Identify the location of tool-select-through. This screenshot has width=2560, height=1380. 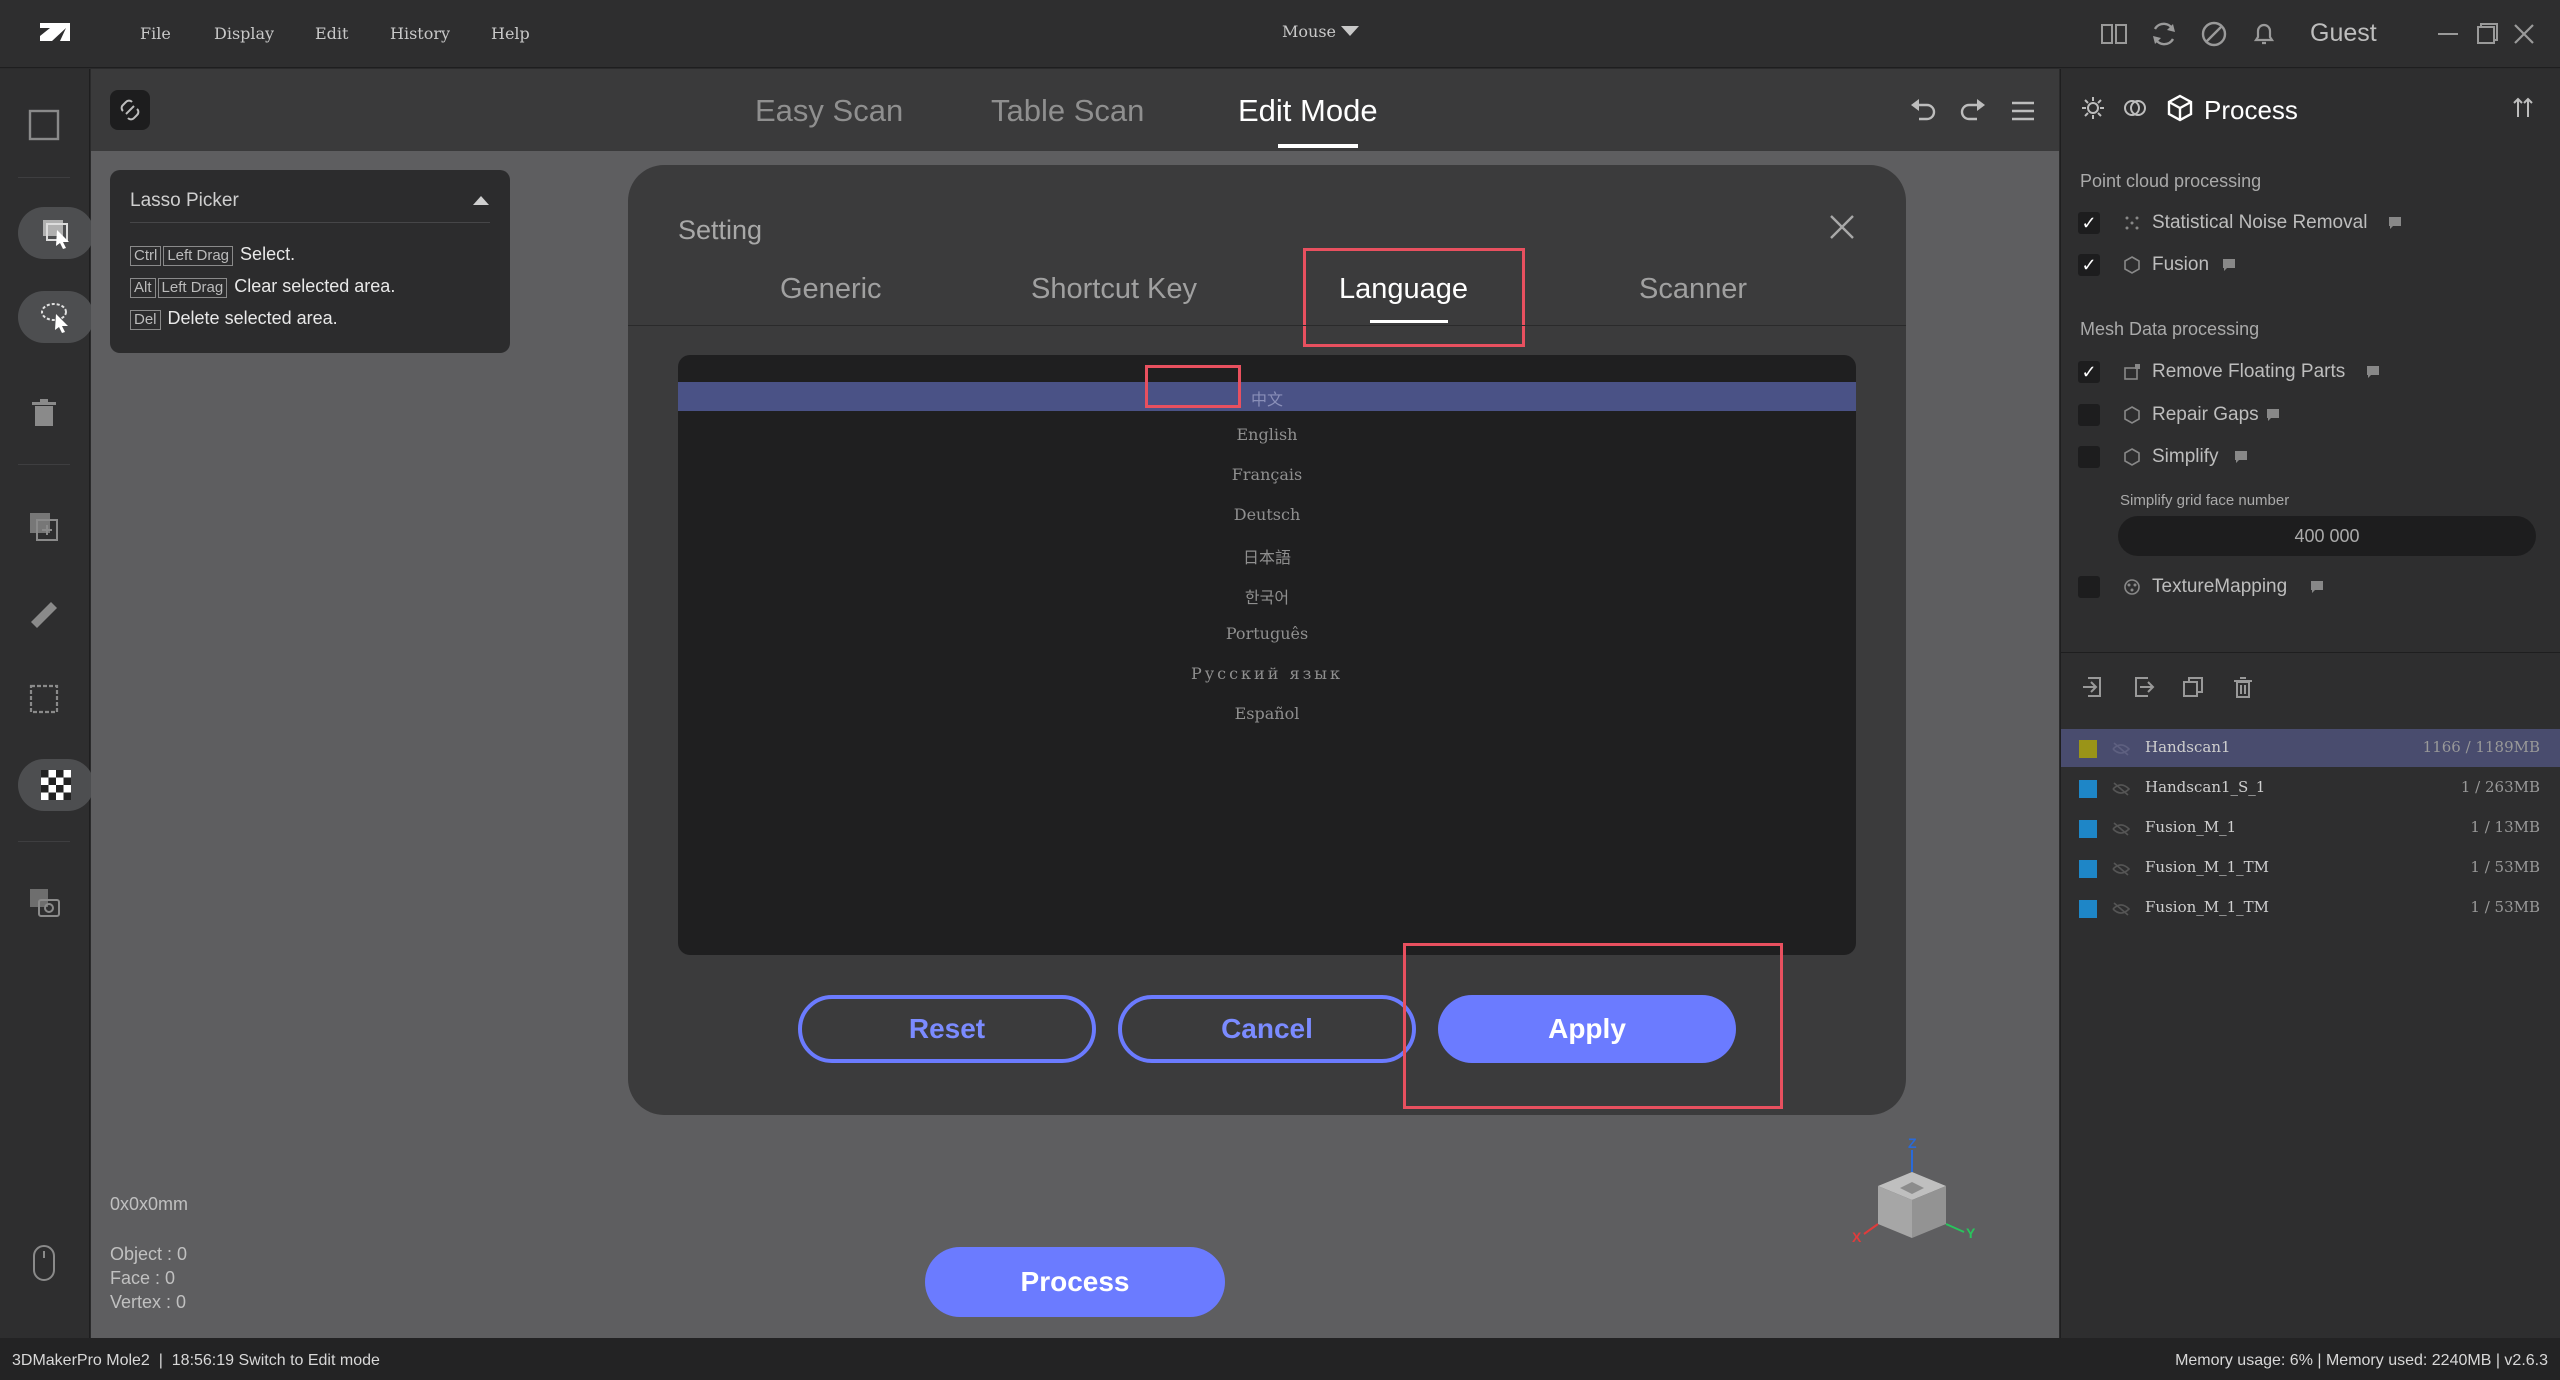
(56, 233).